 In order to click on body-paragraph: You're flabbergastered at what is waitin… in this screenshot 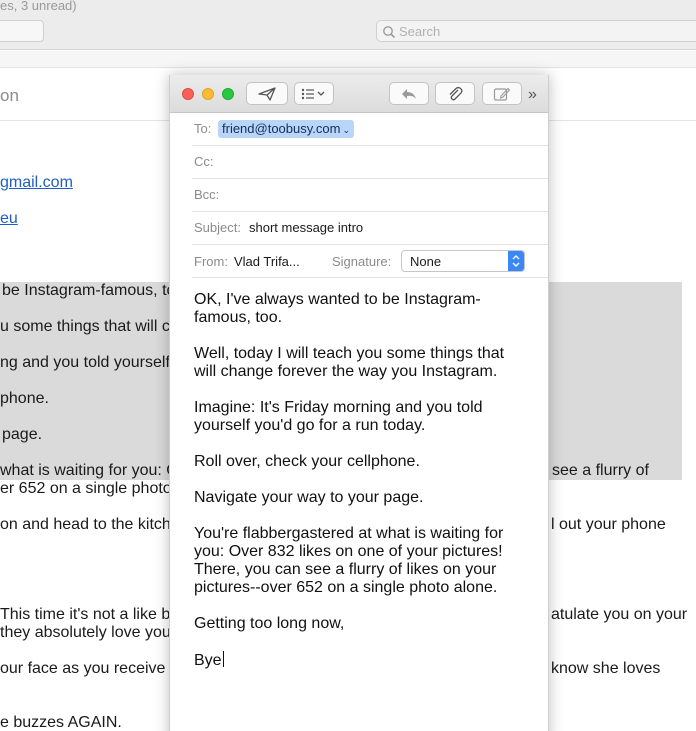, I will do `click(349, 560)`.